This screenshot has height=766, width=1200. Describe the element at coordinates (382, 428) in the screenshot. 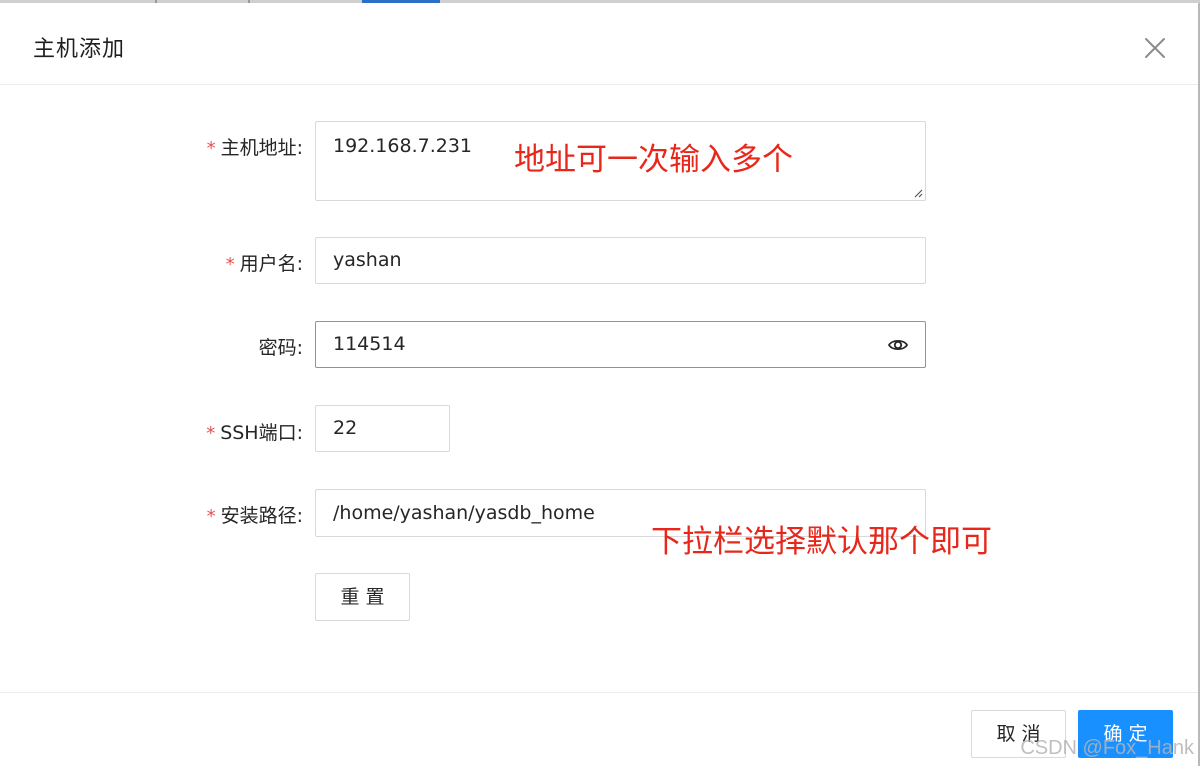

I see `ssh-port-input: 22` at that location.